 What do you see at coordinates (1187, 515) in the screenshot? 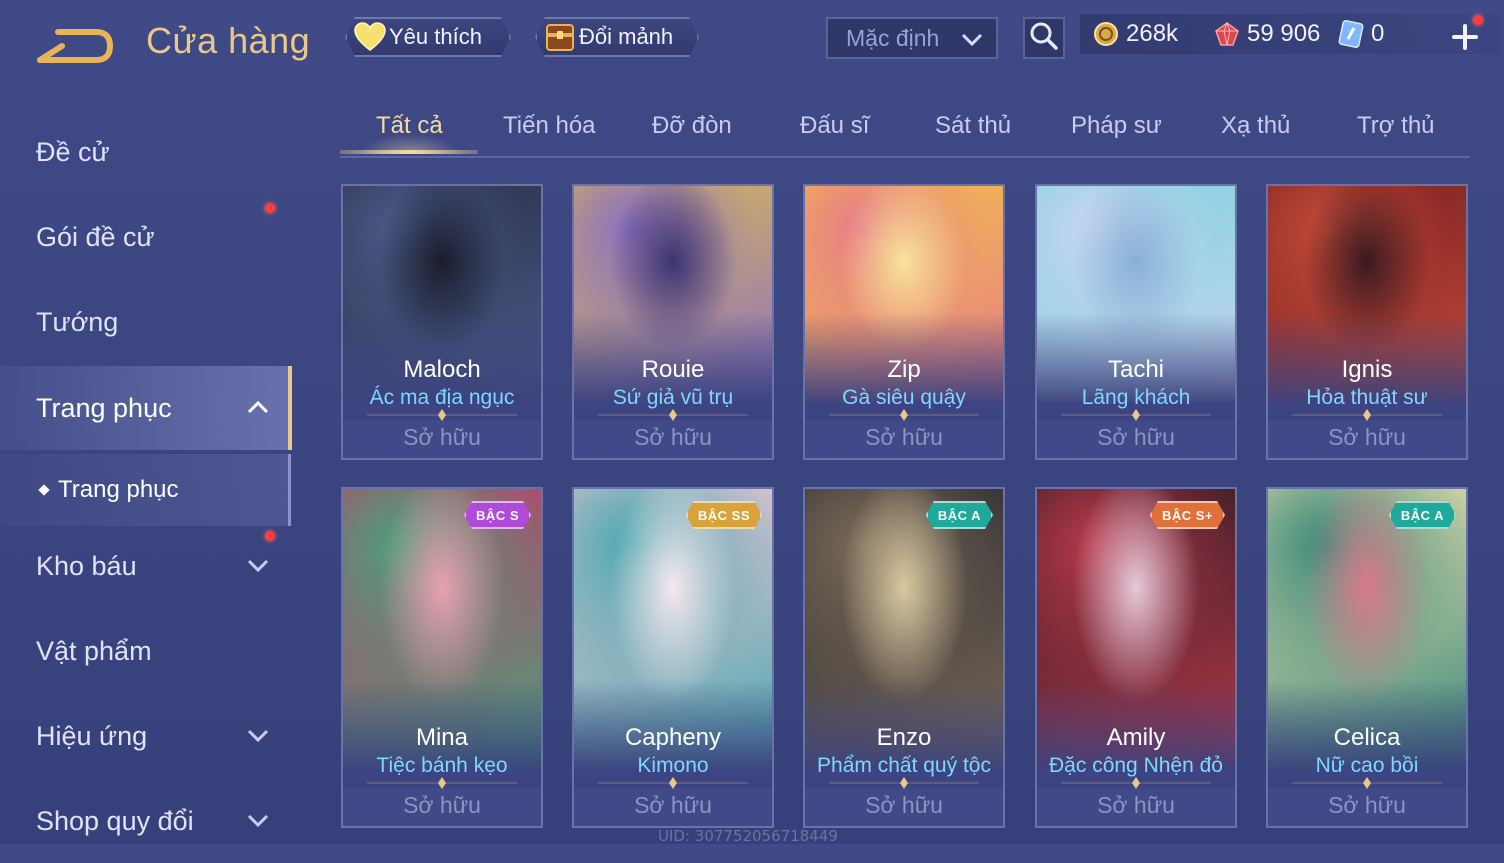
I see `tier-badge: BẬC S+` at bounding box center [1187, 515].